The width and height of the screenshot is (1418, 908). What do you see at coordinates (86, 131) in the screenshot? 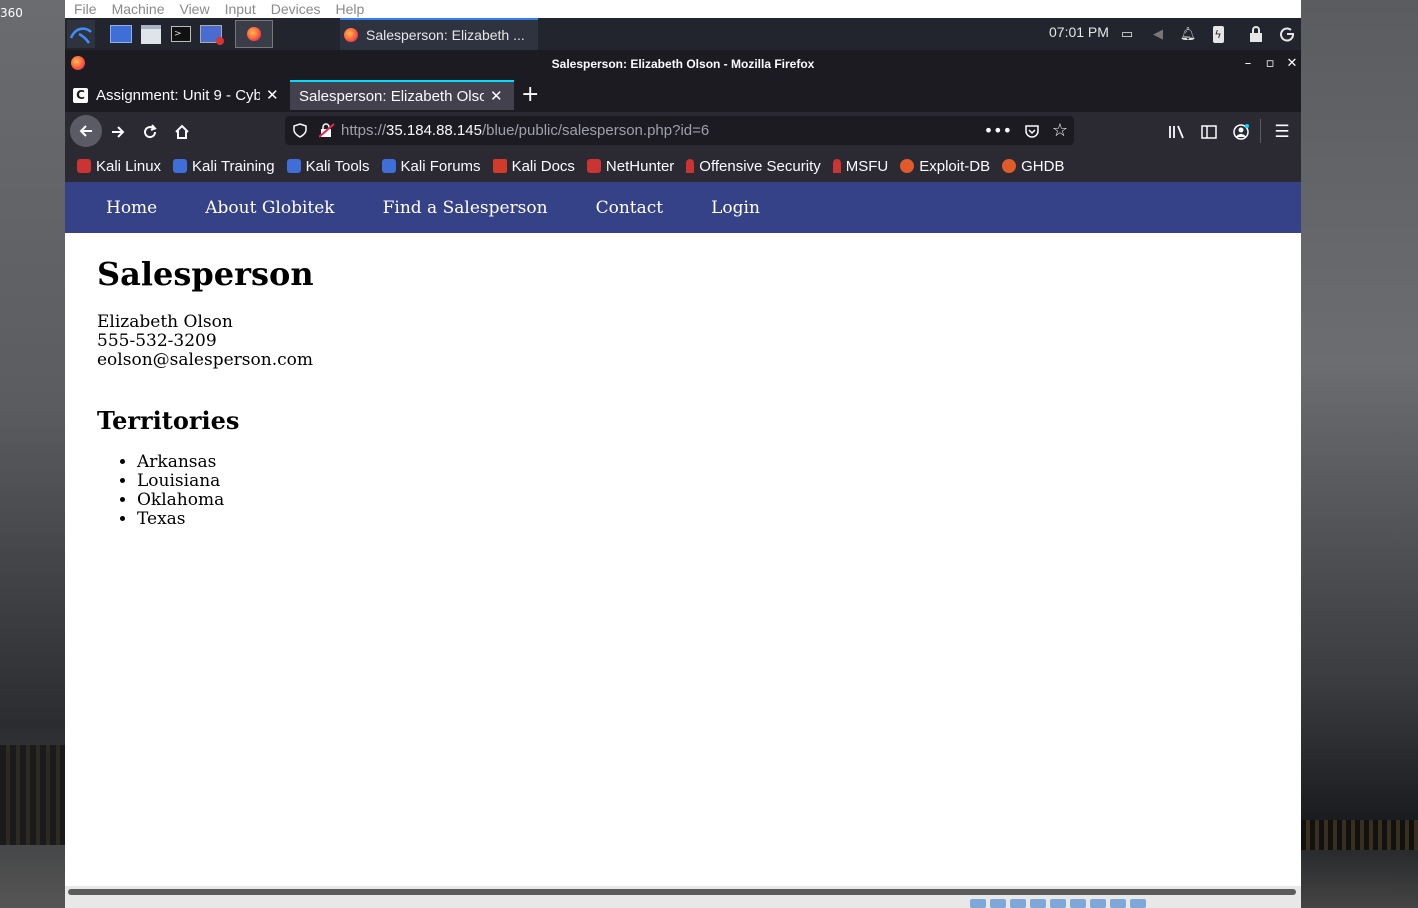
I see `back-button` at bounding box center [86, 131].